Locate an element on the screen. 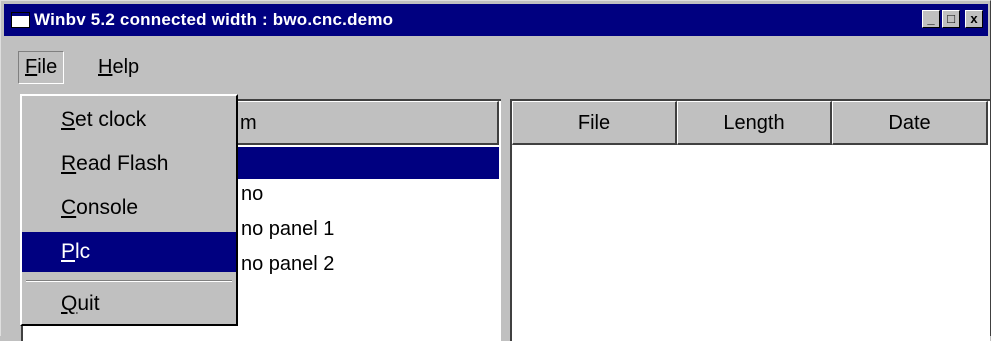 This screenshot has height=341, width=991. list-item: no panel 2 is located at coordinates (287, 264).